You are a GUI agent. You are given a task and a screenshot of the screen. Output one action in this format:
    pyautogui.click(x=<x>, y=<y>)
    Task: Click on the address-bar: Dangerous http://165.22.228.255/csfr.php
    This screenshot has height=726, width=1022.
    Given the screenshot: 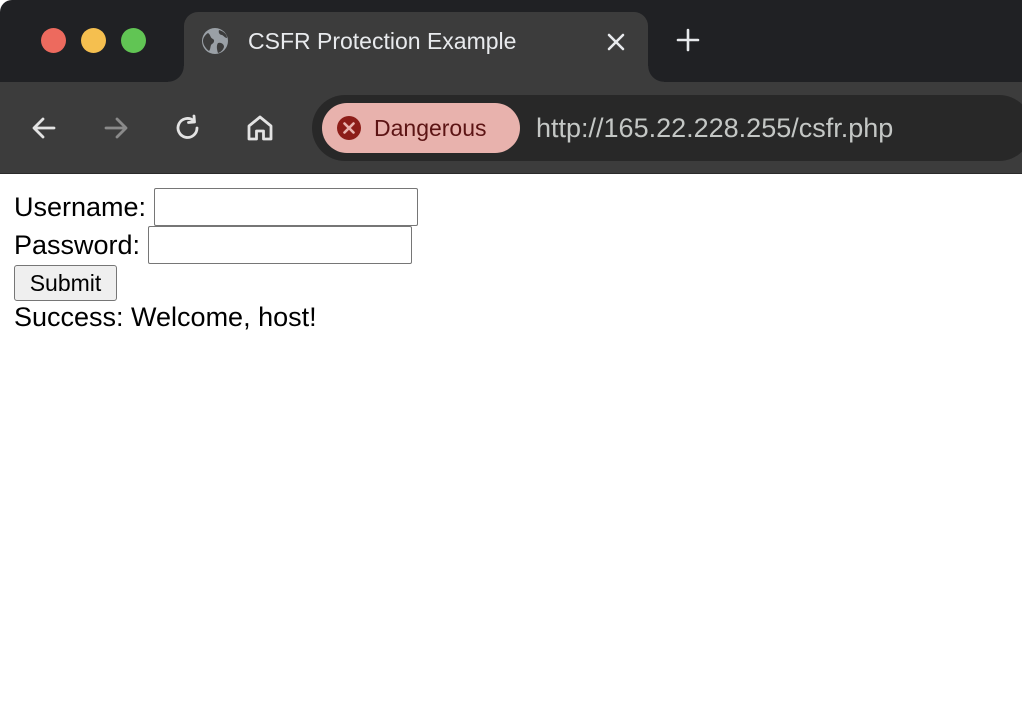 What is the action you would take?
    pyautogui.click(x=667, y=128)
    